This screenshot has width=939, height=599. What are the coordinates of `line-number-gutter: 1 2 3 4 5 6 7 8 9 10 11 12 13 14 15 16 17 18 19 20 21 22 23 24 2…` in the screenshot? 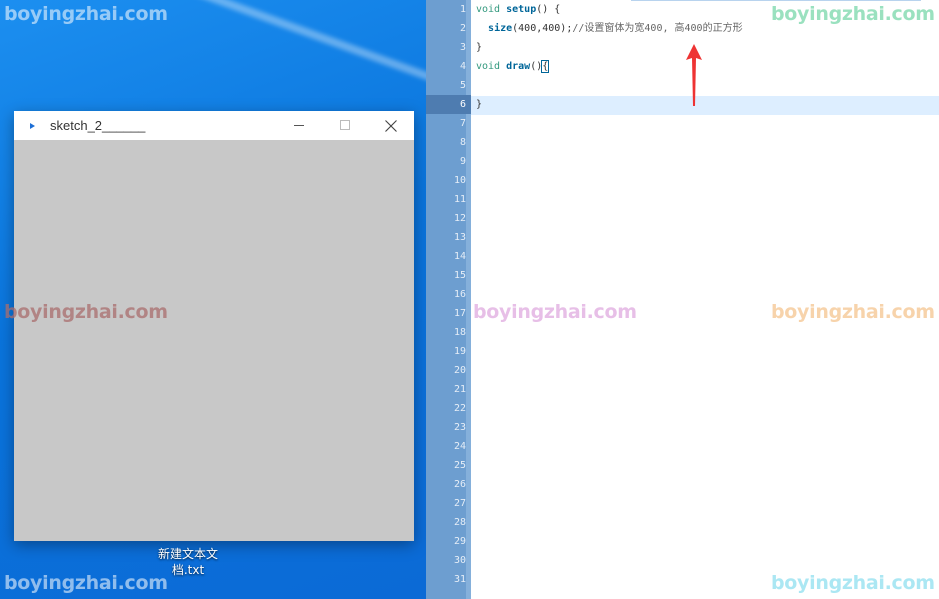 It's located at (448, 299).